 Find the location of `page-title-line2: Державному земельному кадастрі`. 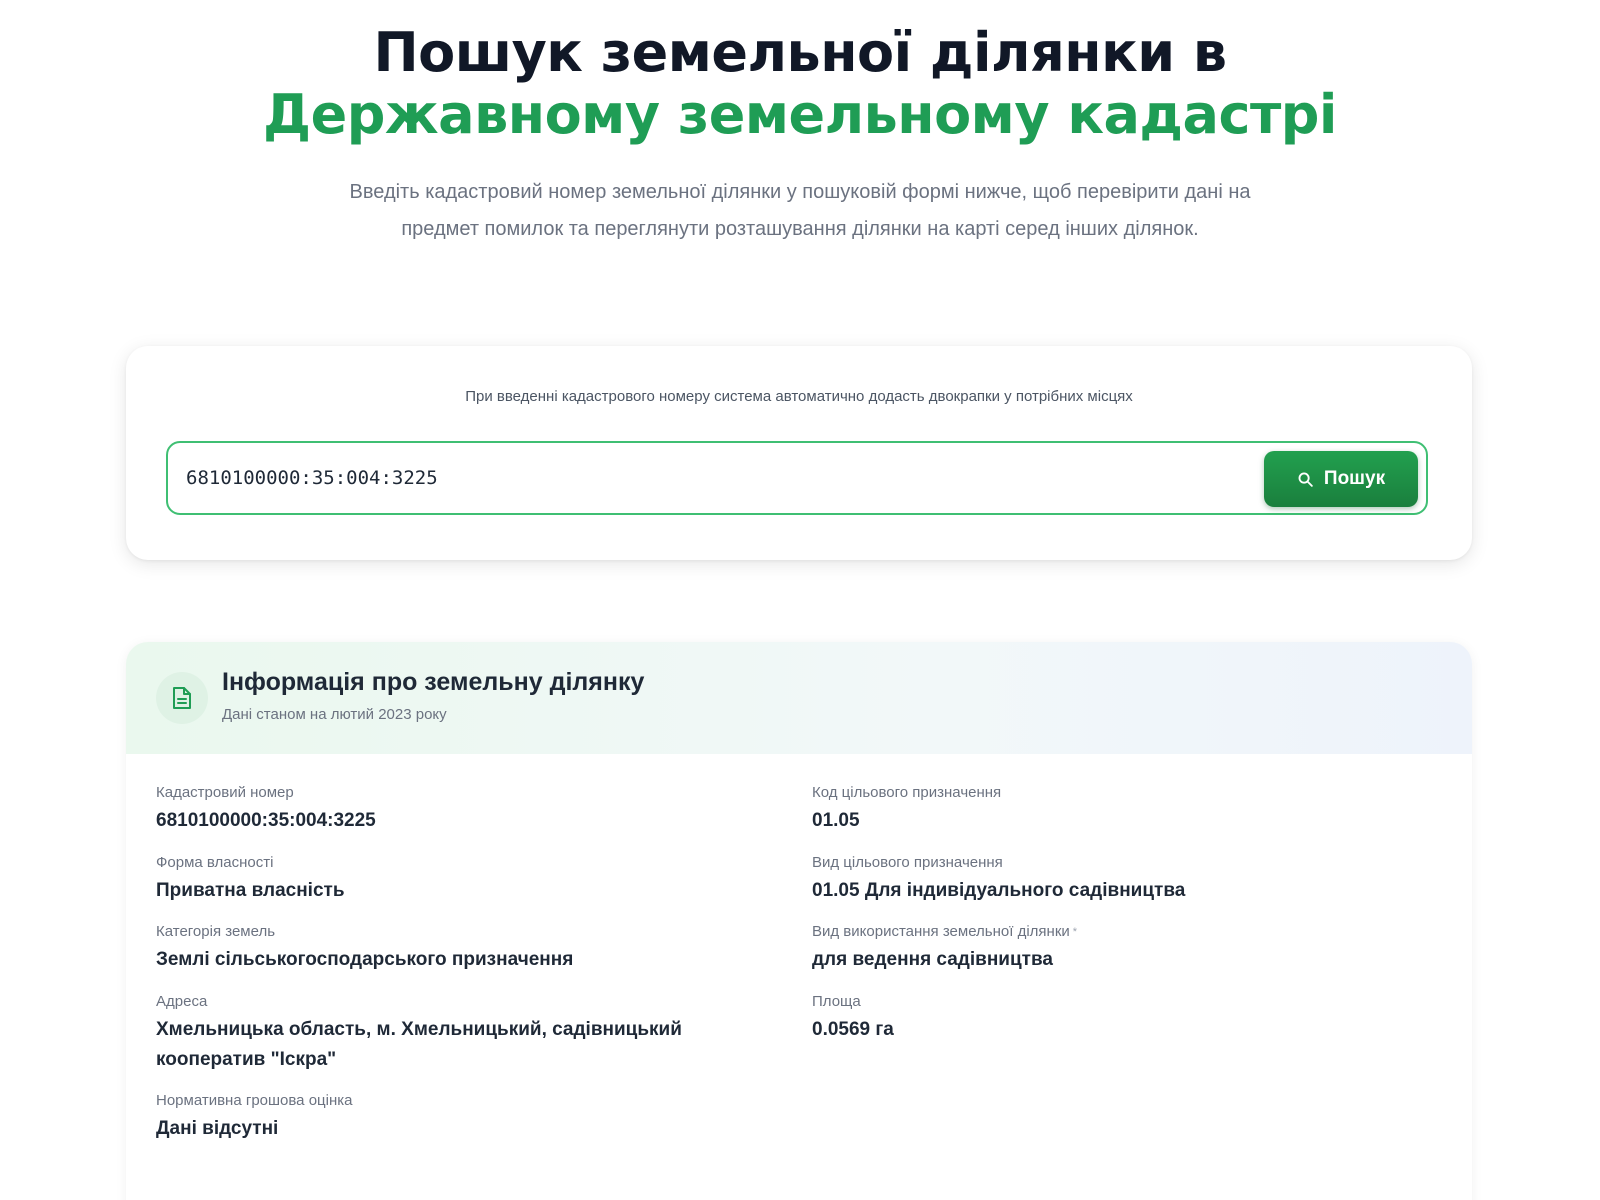

page-title-line2: Державному земельному кадастрі is located at coordinates (800, 114).